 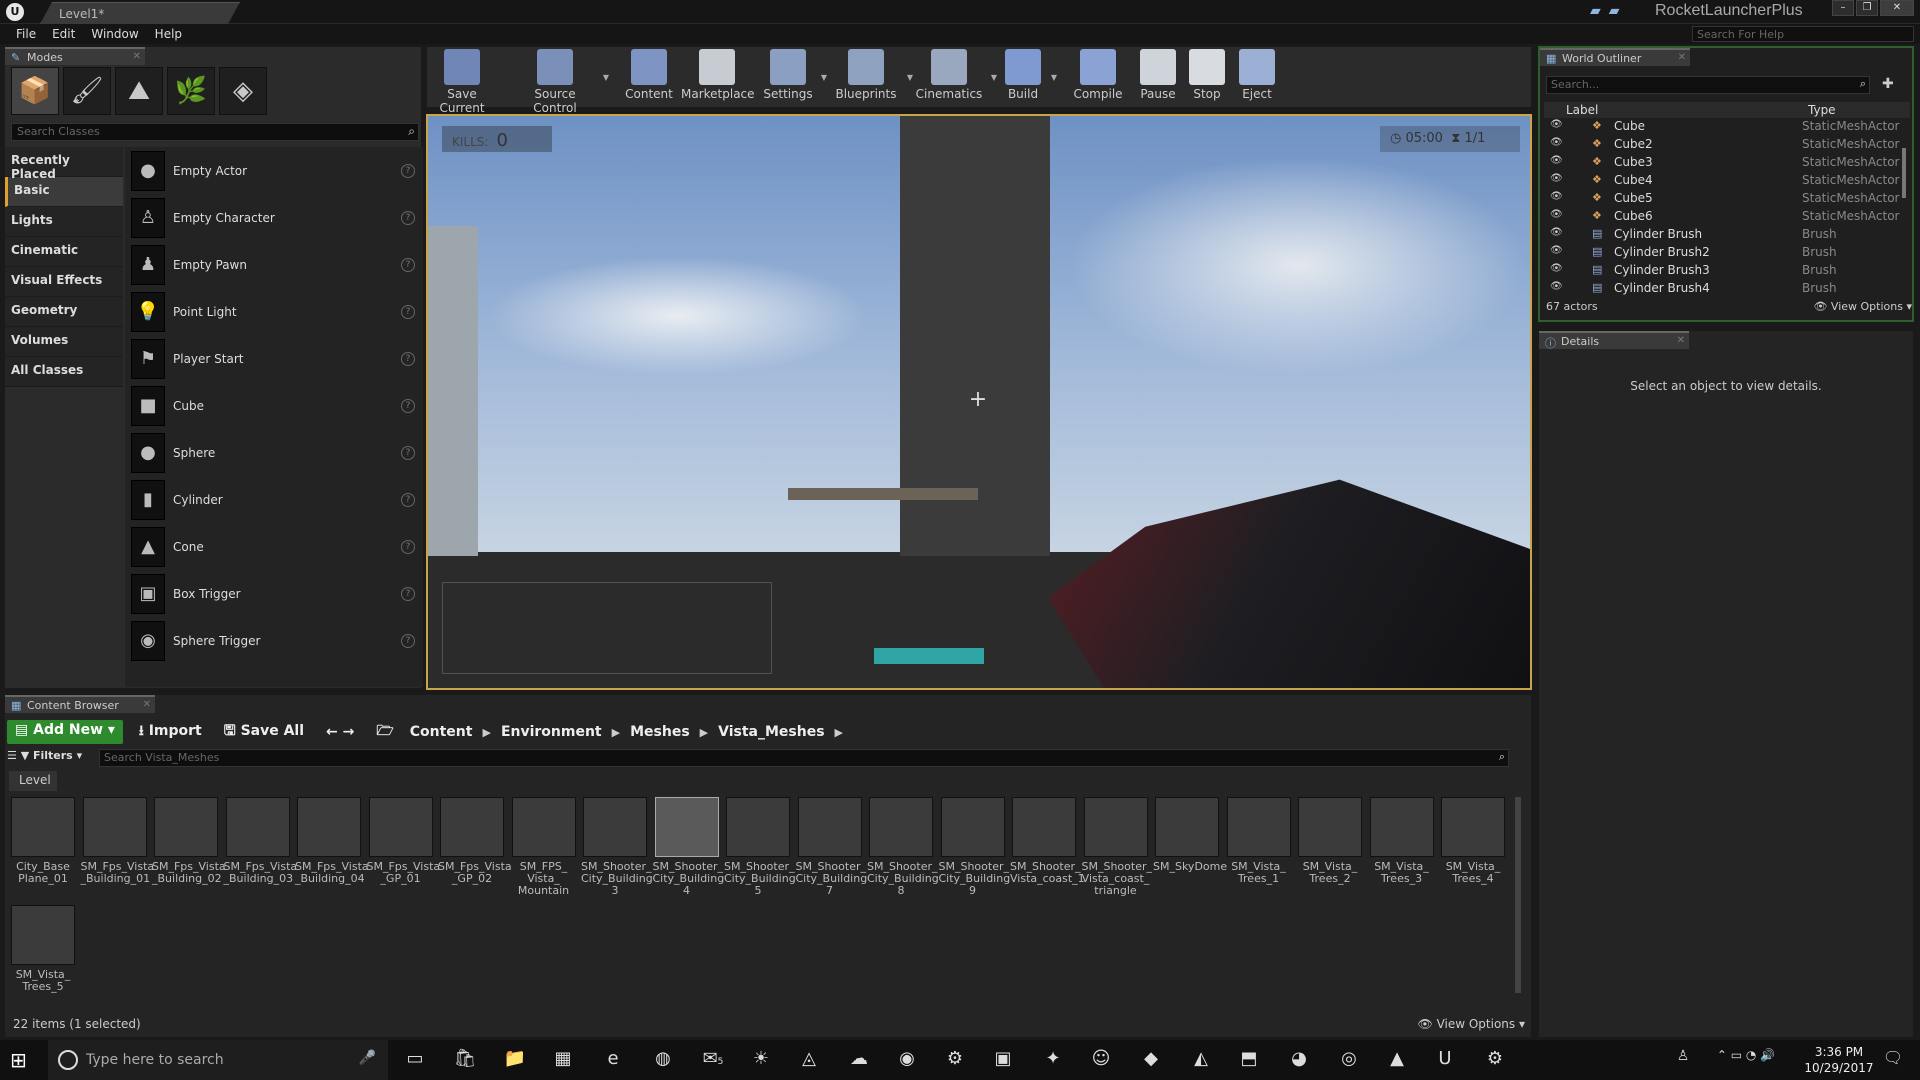 What do you see at coordinates (1582, 110) in the screenshot?
I see `column-label: Label` at bounding box center [1582, 110].